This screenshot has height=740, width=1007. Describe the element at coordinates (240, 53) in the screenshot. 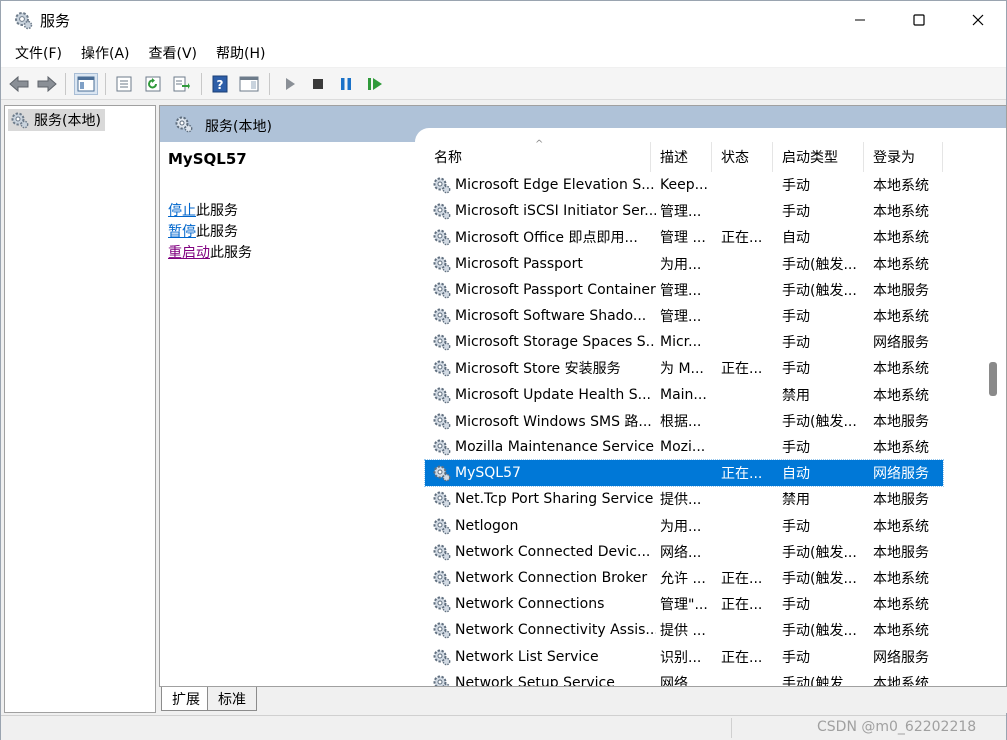

I see `menu-help: 帮助(H)` at that location.